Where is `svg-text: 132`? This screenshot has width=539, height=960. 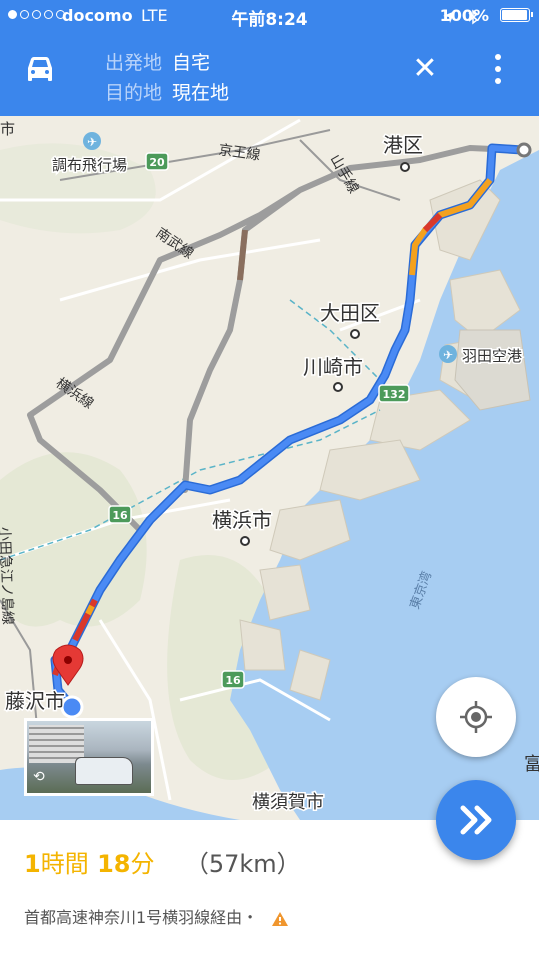 svg-text: 132 is located at coordinates (394, 394).